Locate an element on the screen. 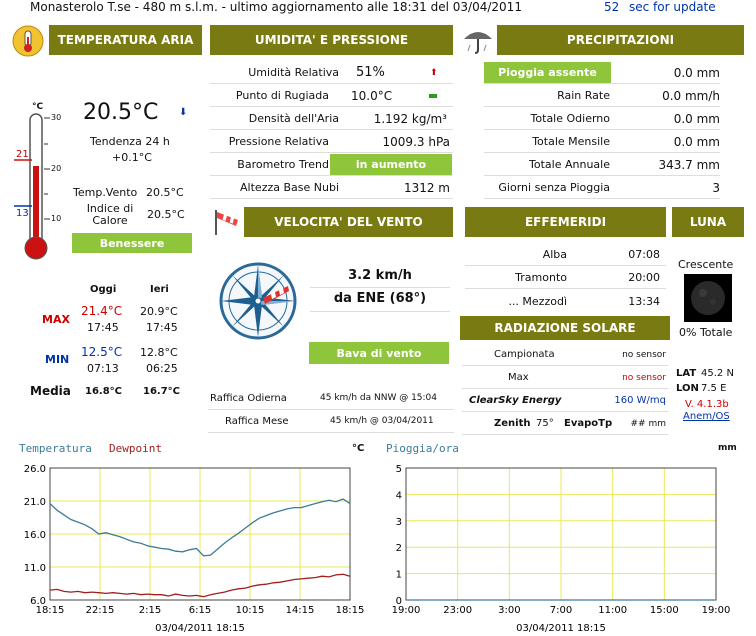  header-solar-radiation: RADIAZIONE SOLARE is located at coordinates (565, 328).